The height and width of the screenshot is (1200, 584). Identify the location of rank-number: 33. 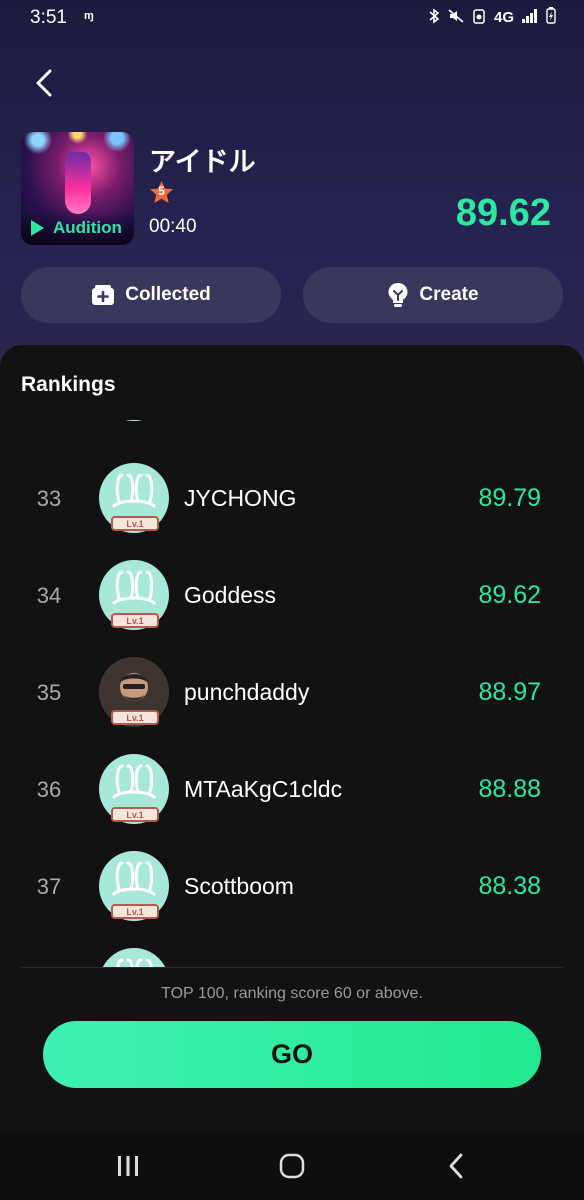
(49, 498).